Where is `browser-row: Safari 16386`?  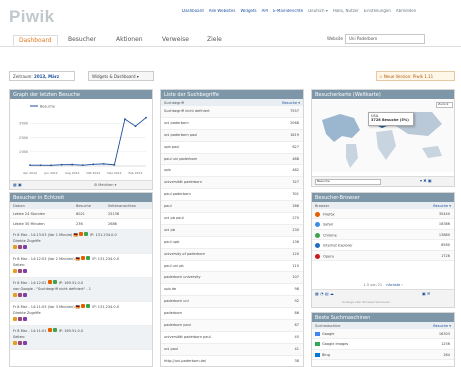
browser-row: Safari 16386 is located at coordinates (383, 224).